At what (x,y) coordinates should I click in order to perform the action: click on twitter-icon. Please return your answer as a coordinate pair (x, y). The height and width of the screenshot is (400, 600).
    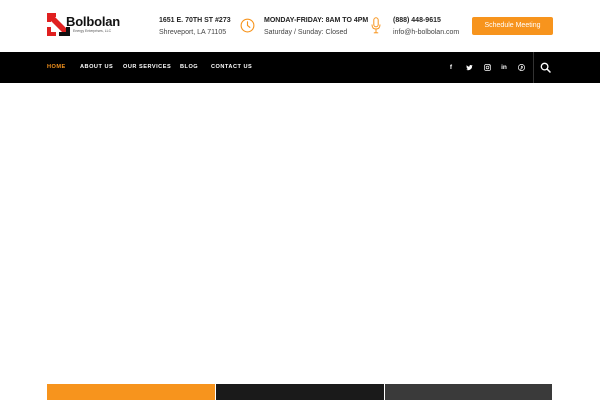
    Looking at the image, I should click on (469, 67).